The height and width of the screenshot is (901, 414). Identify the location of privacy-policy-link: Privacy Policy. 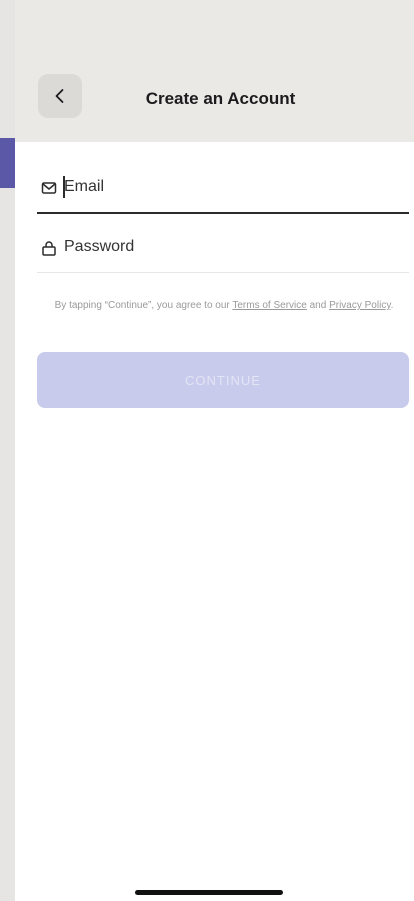
(360, 305).